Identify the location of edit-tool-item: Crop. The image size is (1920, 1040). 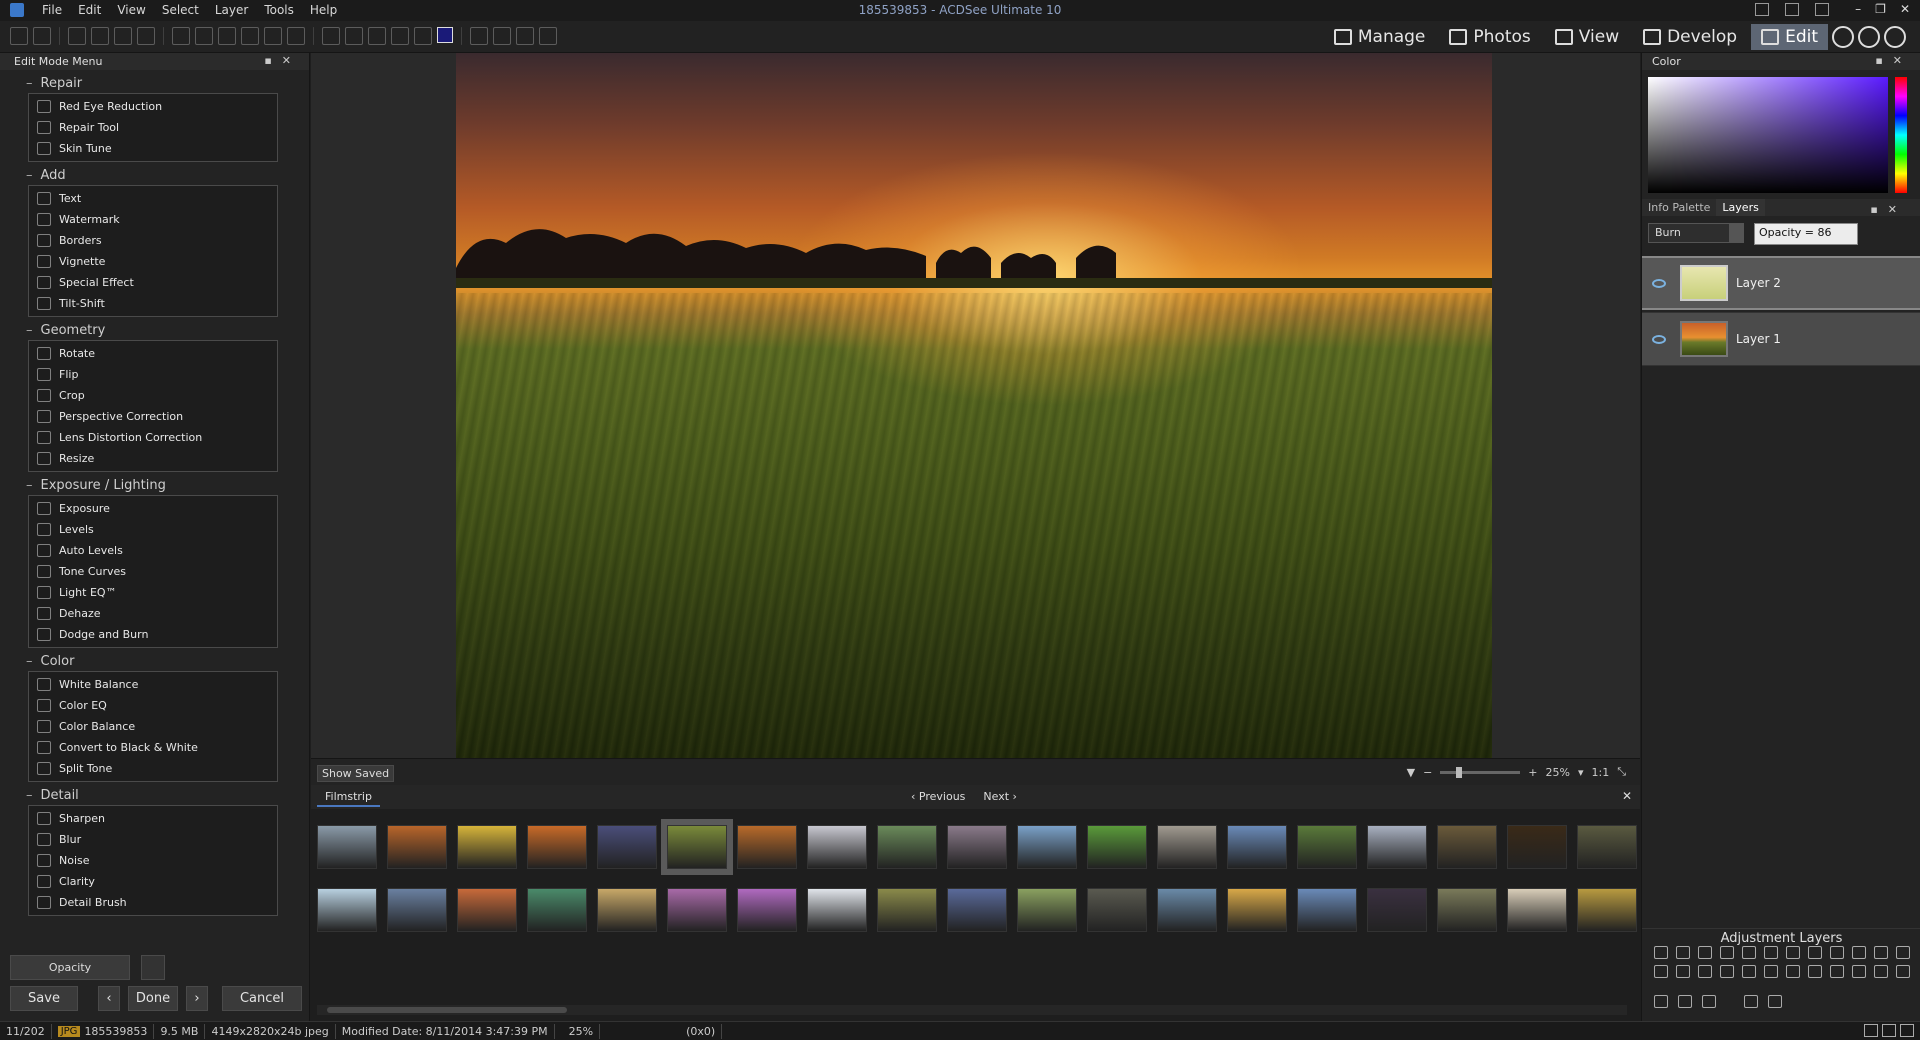
(153, 395).